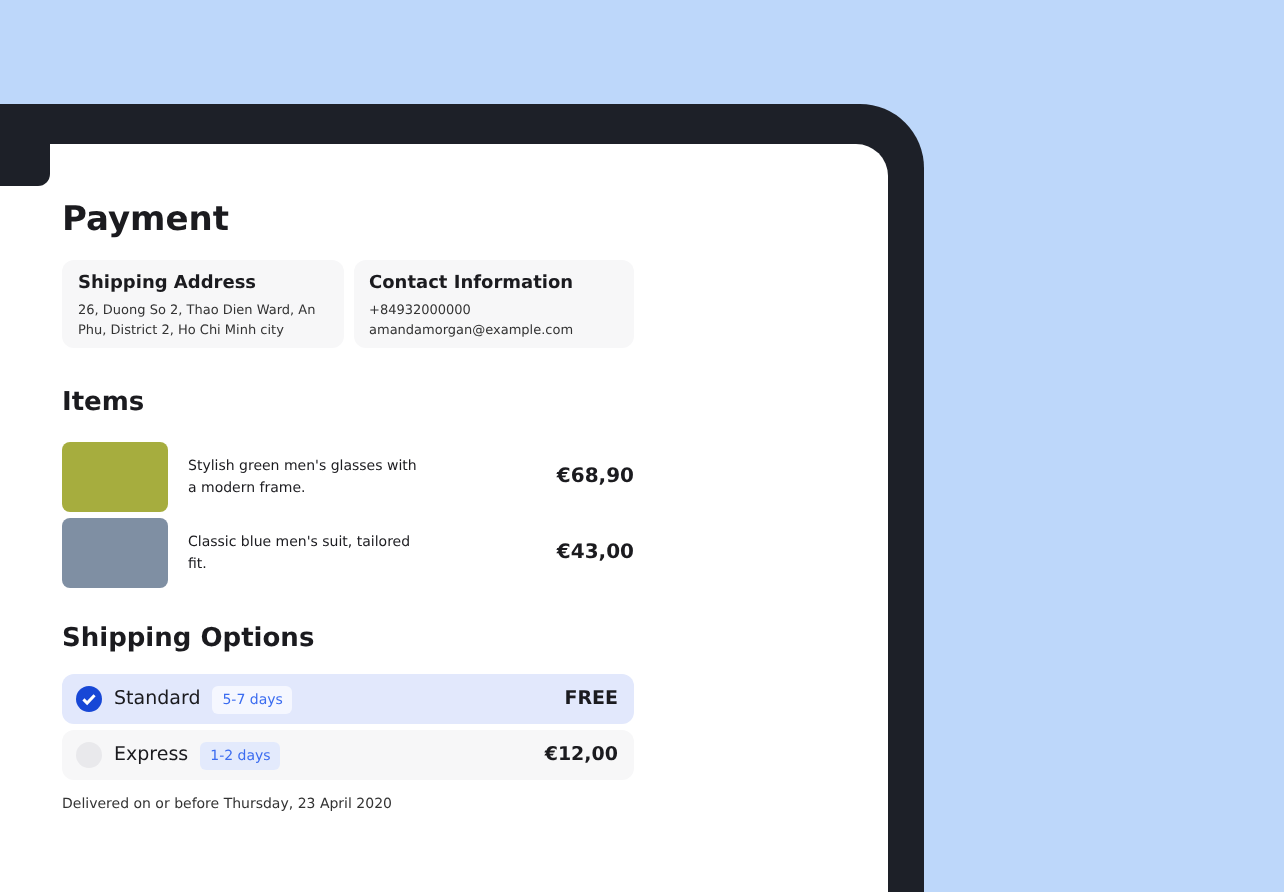 This screenshot has width=1284, height=892. I want to click on option-price: €12,00, so click(581, 755).